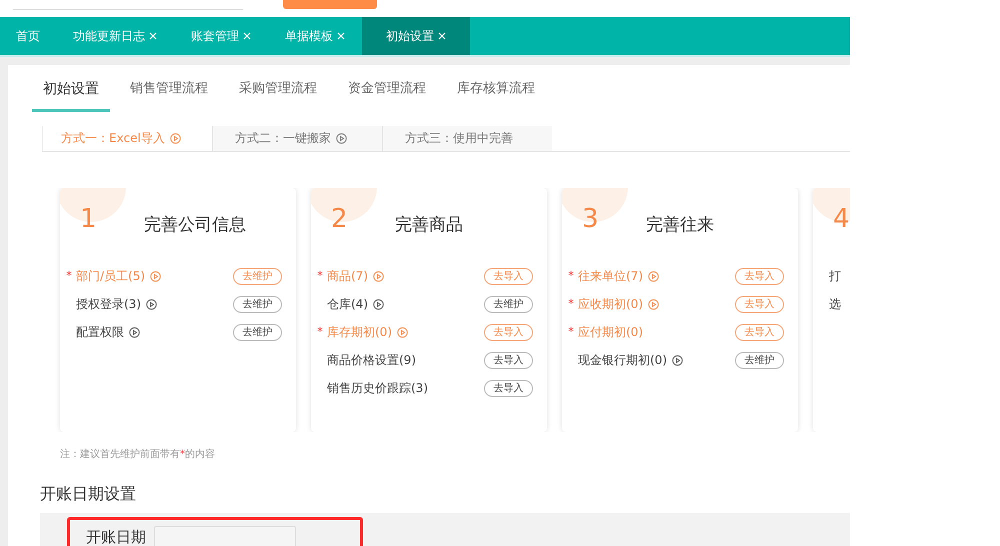  I want to click on item-label: 商品价格设置(9), so click(371, 360).